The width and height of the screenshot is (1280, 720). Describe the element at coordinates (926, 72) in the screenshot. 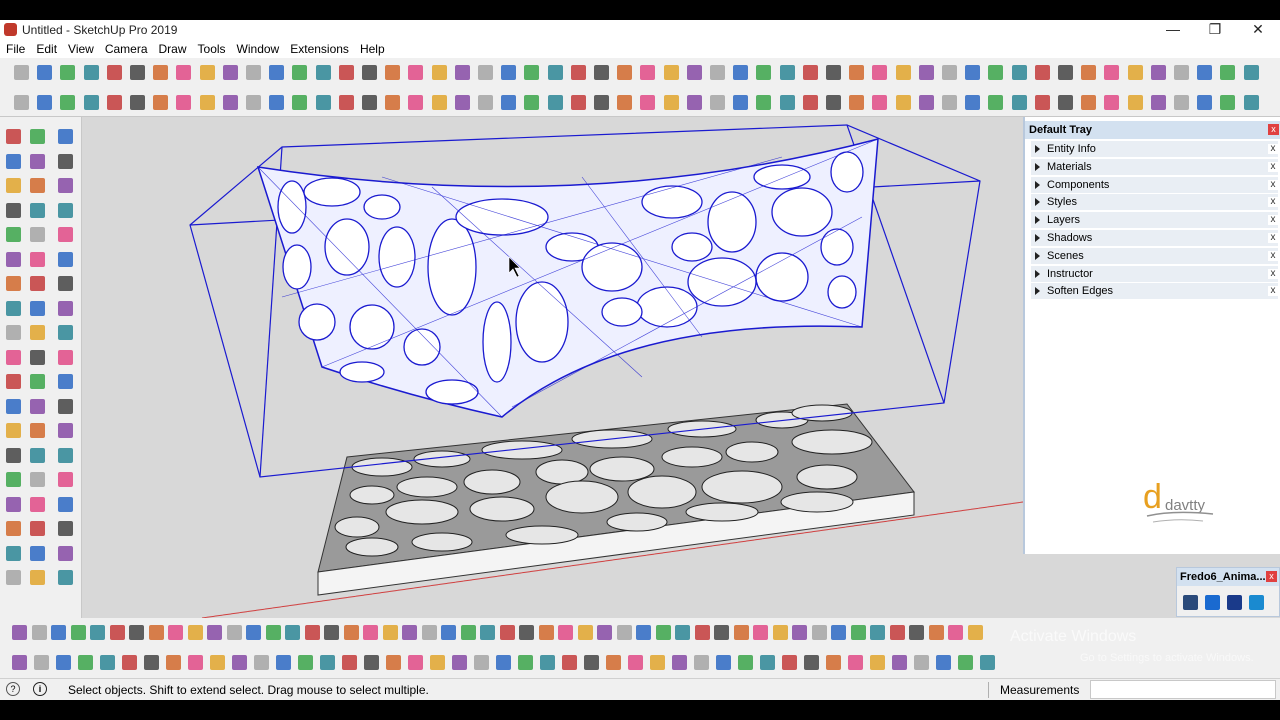

I see `tape-icon` at that location.